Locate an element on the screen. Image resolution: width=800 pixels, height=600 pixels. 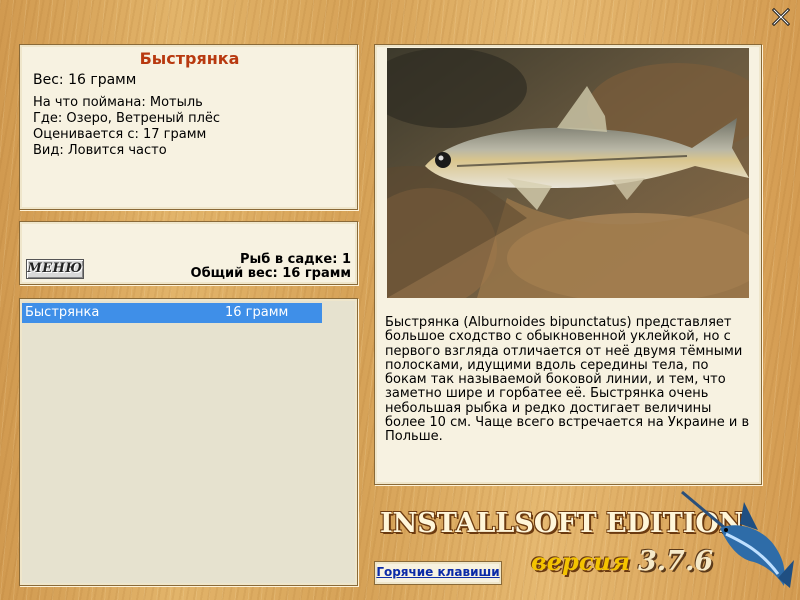
fish-rating: Оценивается с: 17 грамм is located at coordinates (120, 134).